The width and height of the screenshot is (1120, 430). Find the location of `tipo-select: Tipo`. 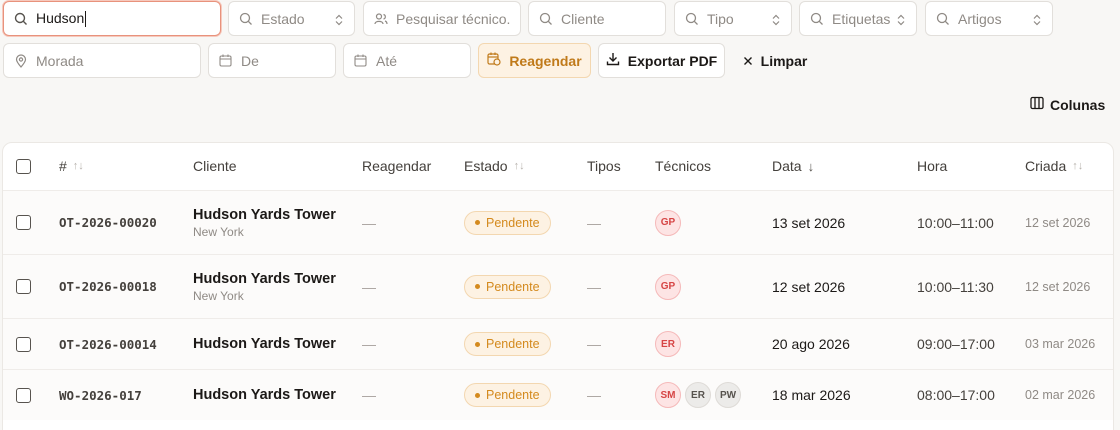

tipo-select: Tipo is located at coordinates (733, 18).